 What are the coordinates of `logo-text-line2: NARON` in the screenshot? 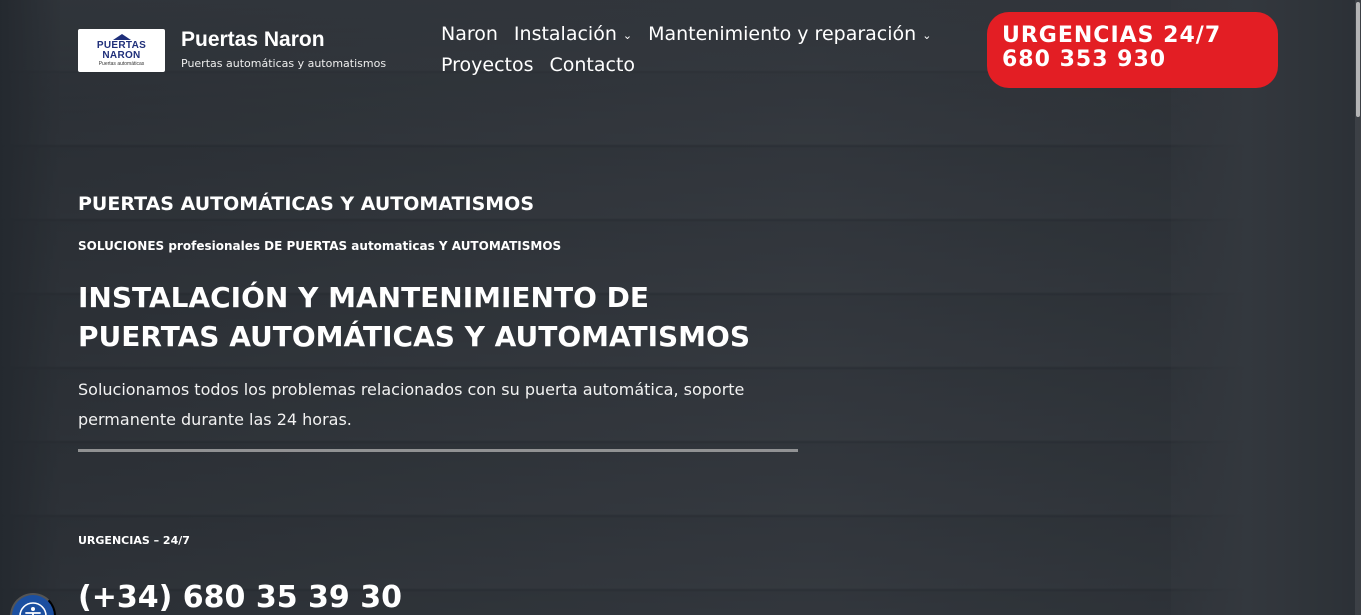 It's located at (121, 55).